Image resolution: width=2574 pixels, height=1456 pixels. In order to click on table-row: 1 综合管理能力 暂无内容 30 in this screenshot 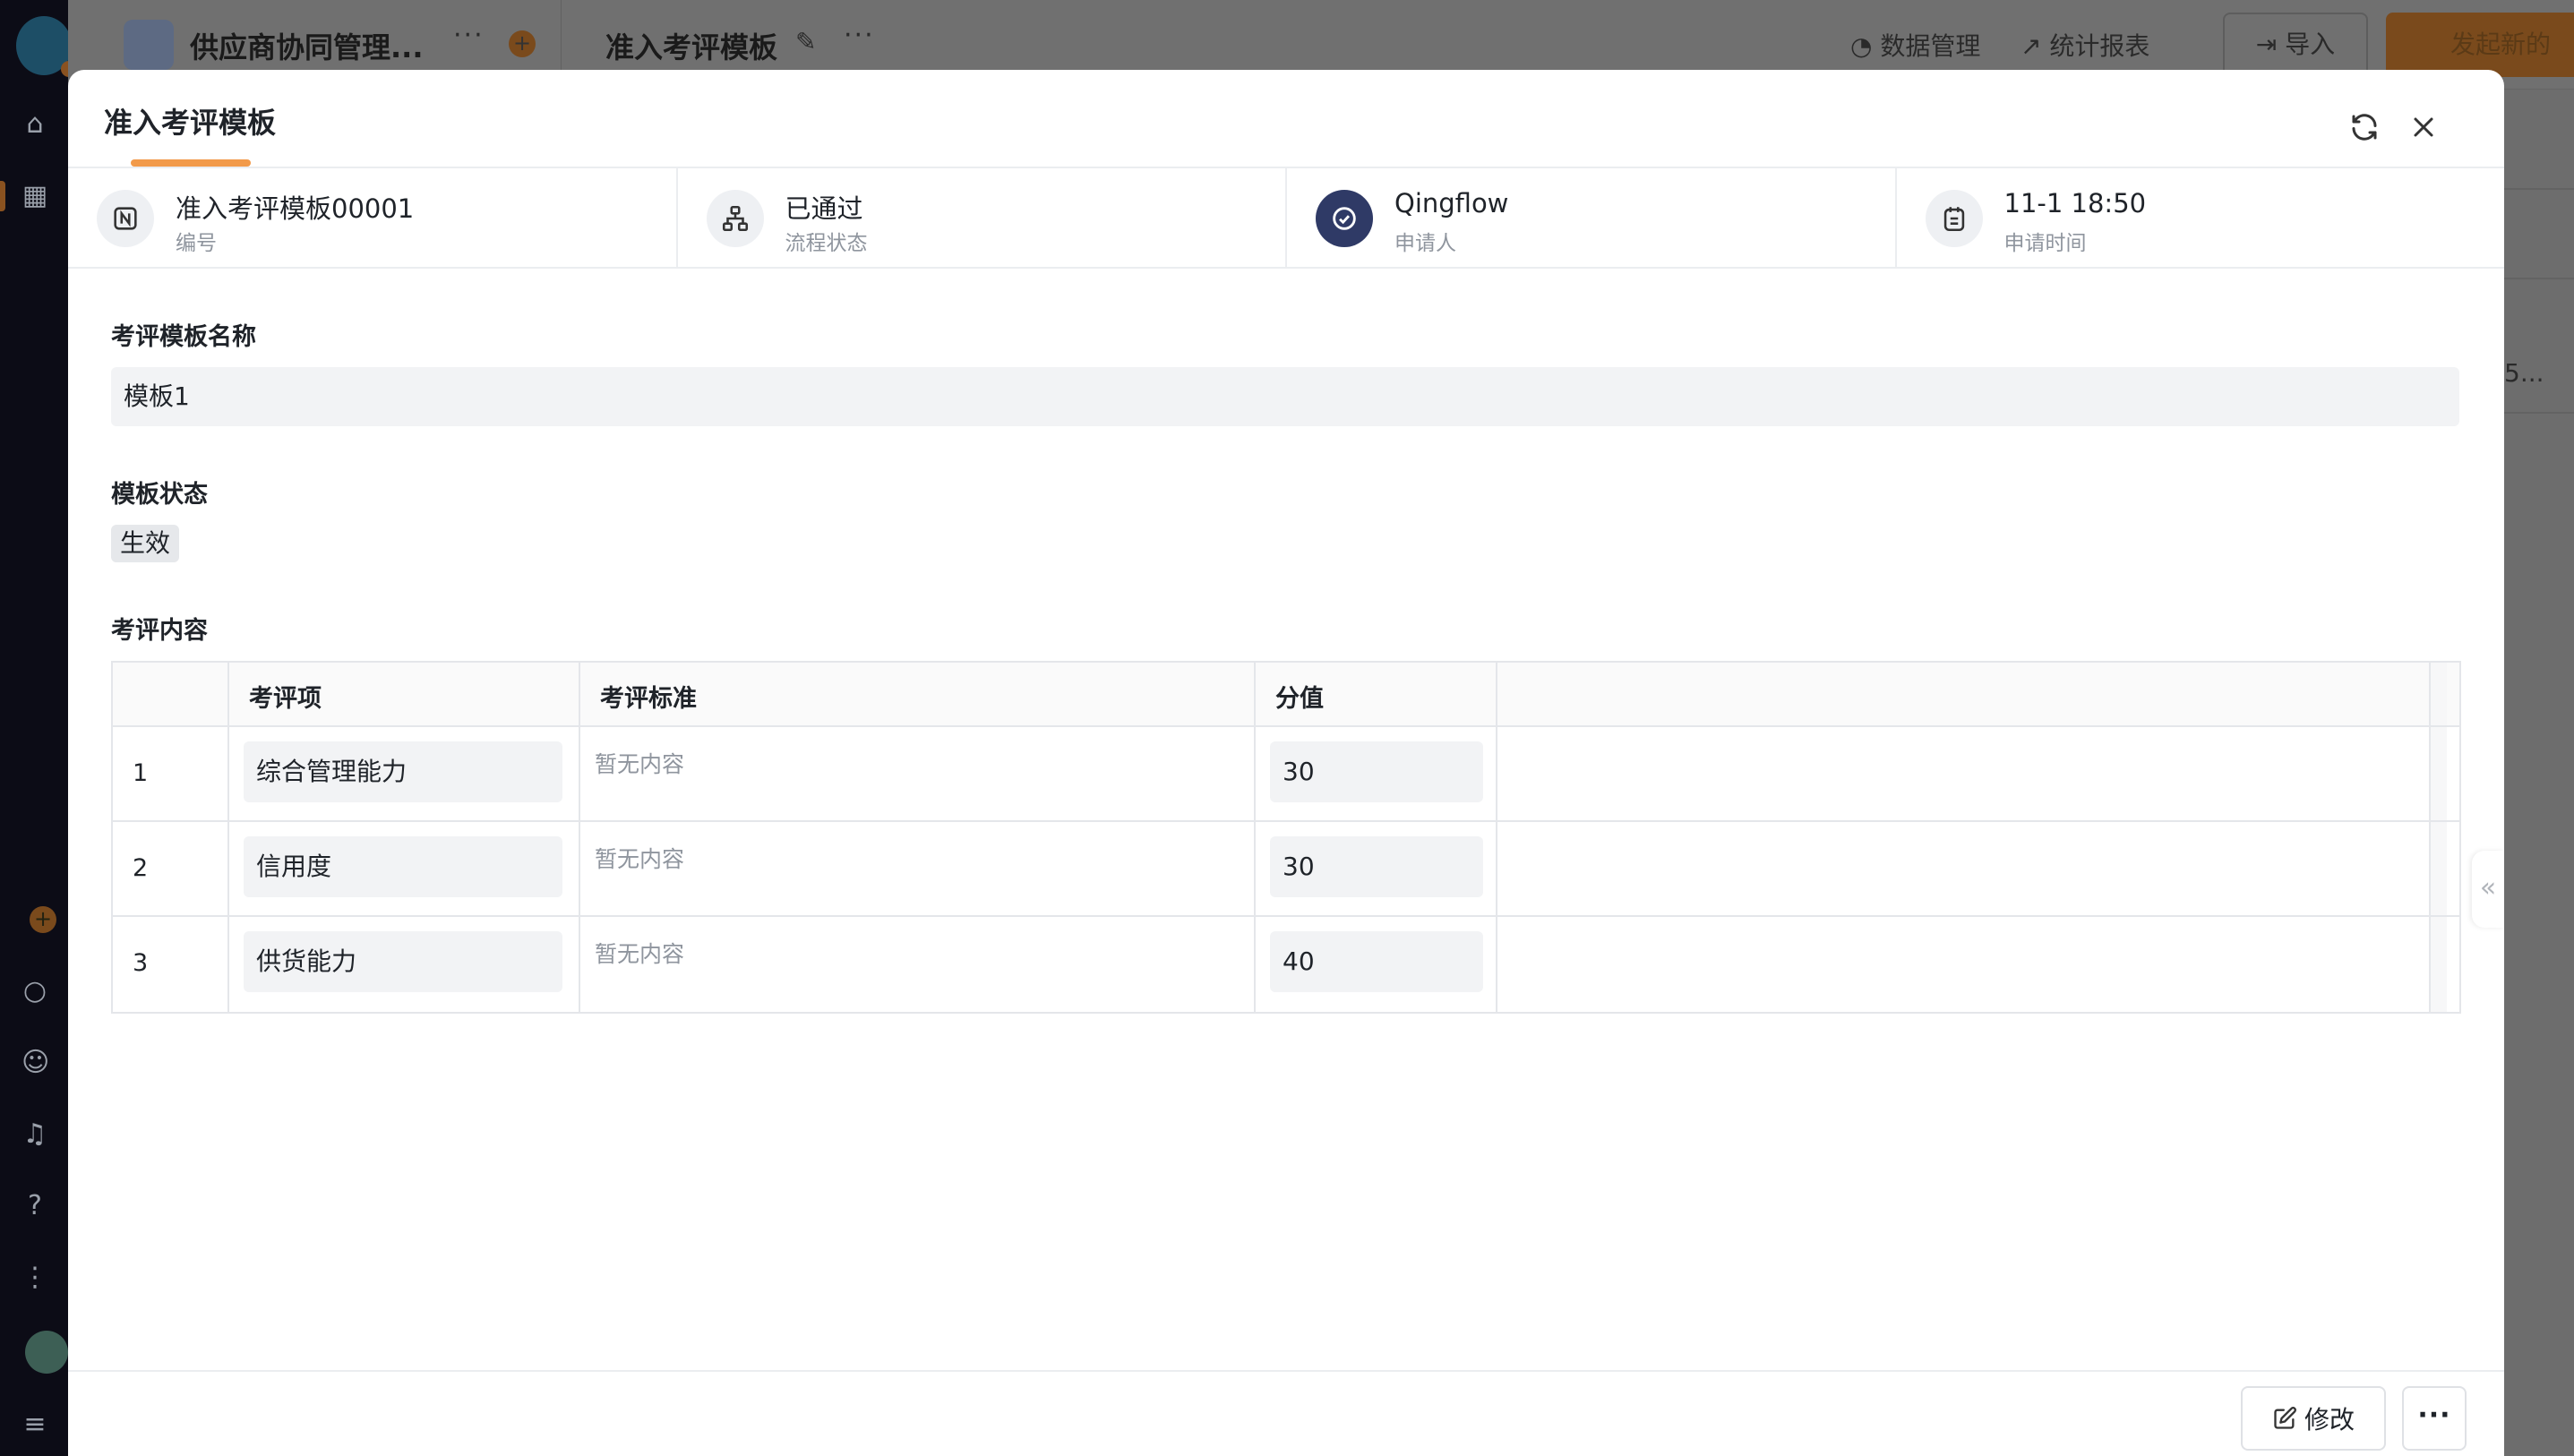, I will do `click(1286, 774)`.